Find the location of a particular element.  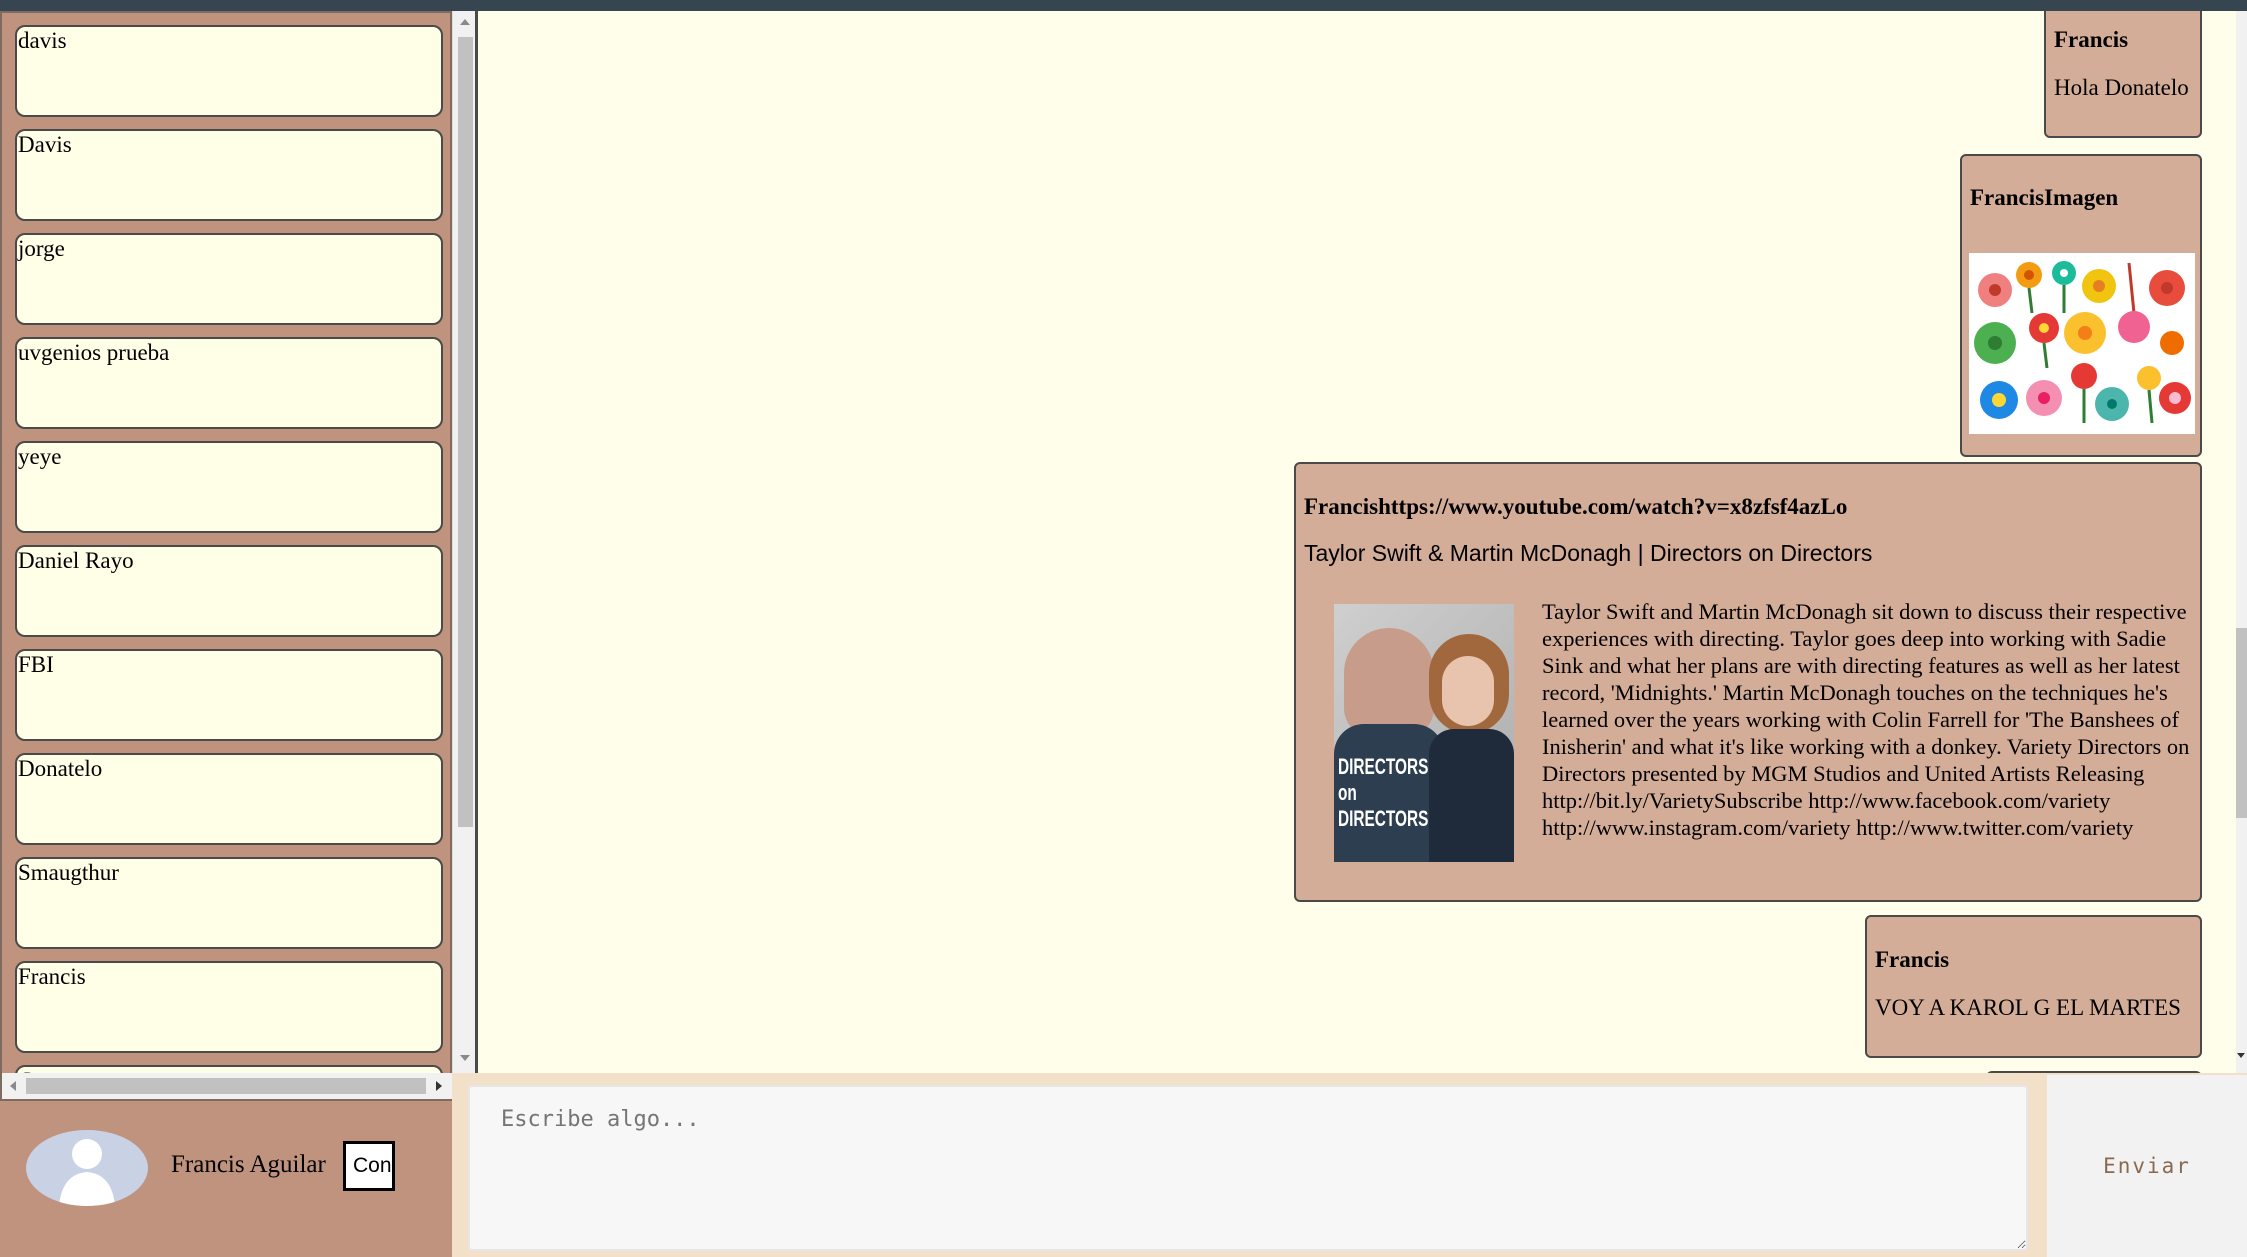

message-sender: FrancisImagen is located at coordinates (2044, 197).